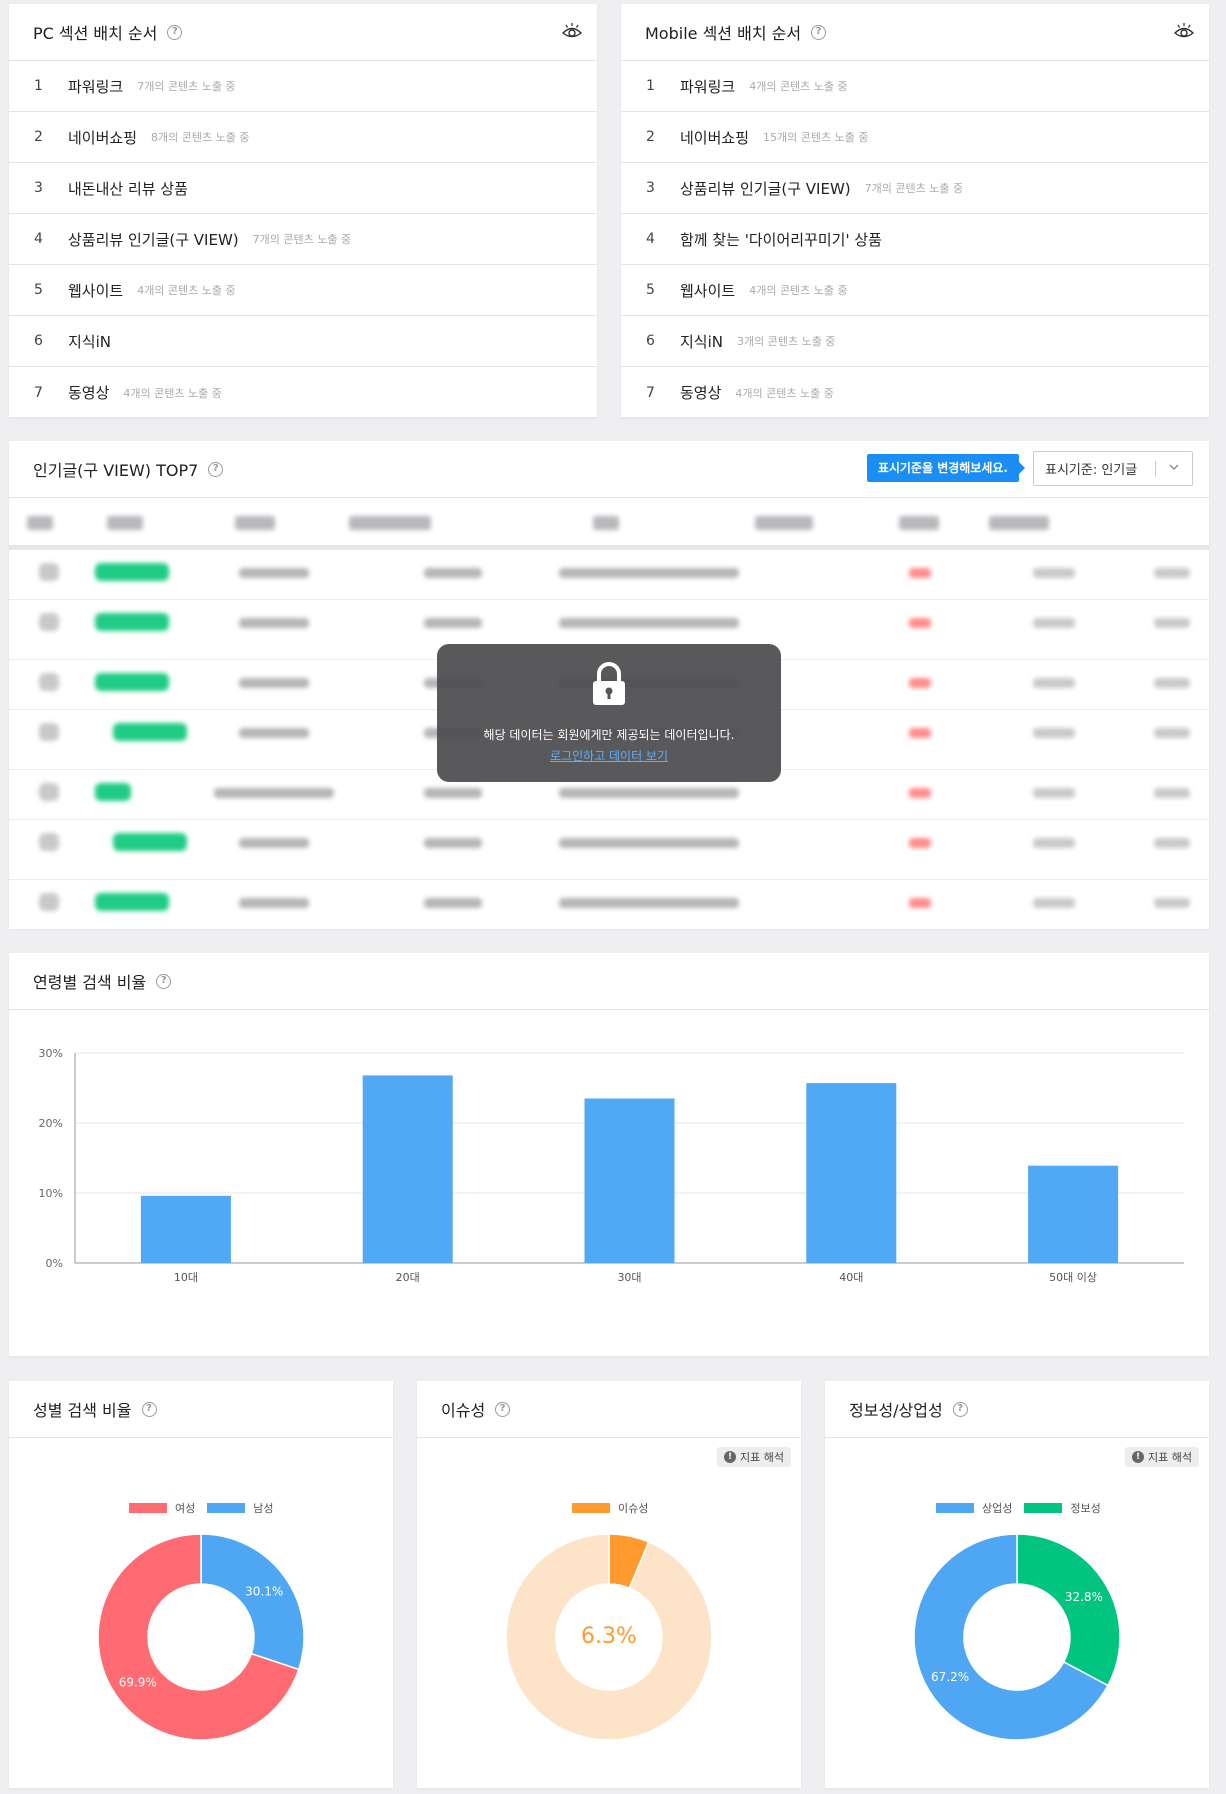 The width and height of the screenshot is (1226, 1794). Describe the element at coordinates (650, 341) in the screenshot. I see `section-rank: 6` at that location.